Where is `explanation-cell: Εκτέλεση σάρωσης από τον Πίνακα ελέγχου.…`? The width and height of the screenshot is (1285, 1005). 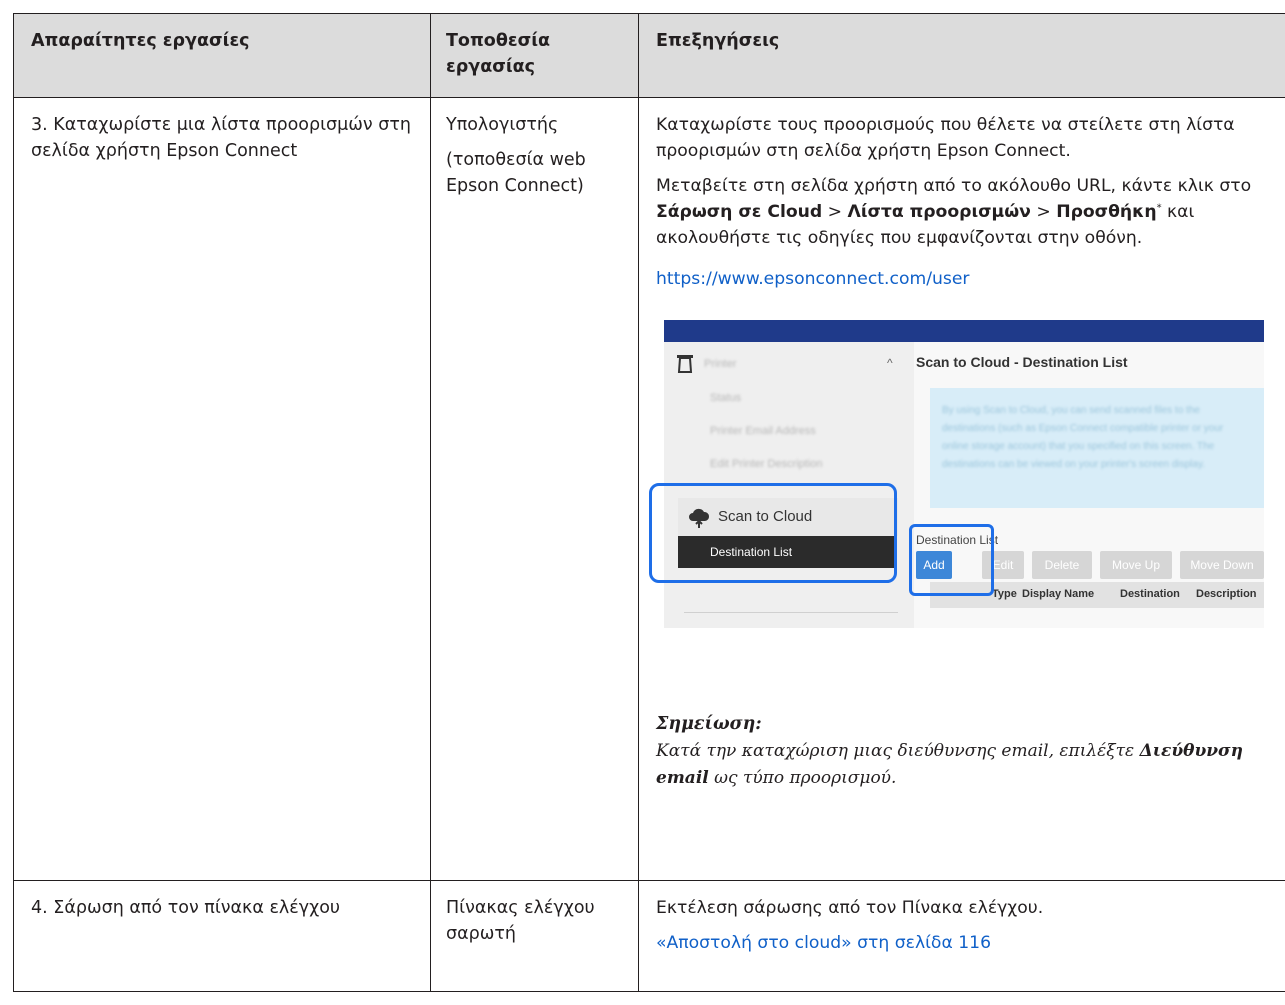 explanation-cell: Εκτέλεση σάρωσης από τον Πίνακα ελέγχου.… is located at coordinates (962, 936).